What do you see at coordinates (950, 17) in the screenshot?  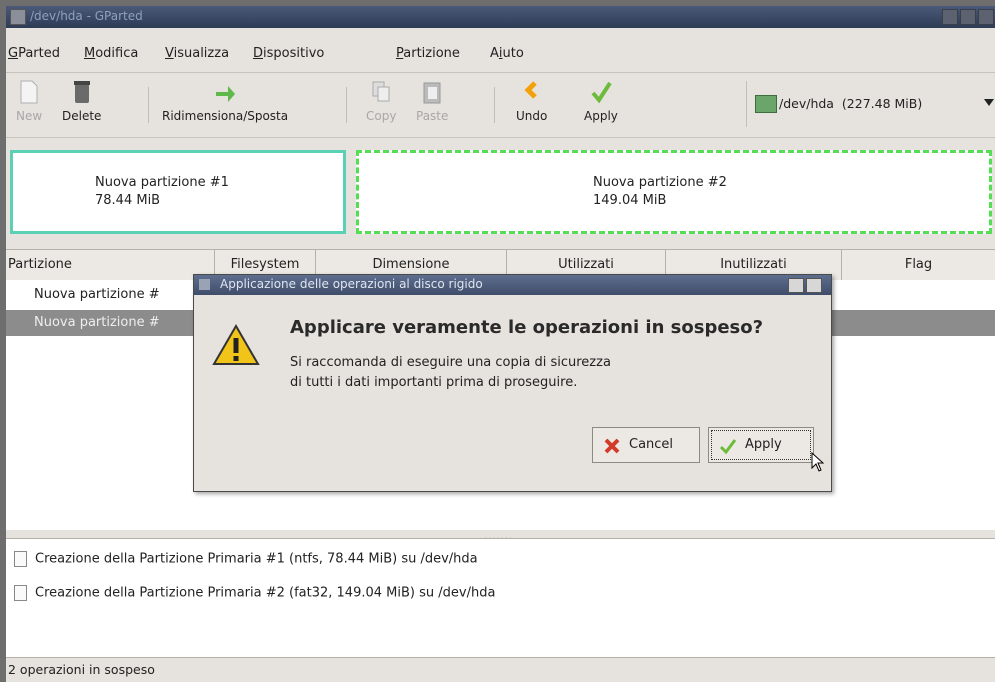 I see `minimize-button` at bounding box center [950, 17].